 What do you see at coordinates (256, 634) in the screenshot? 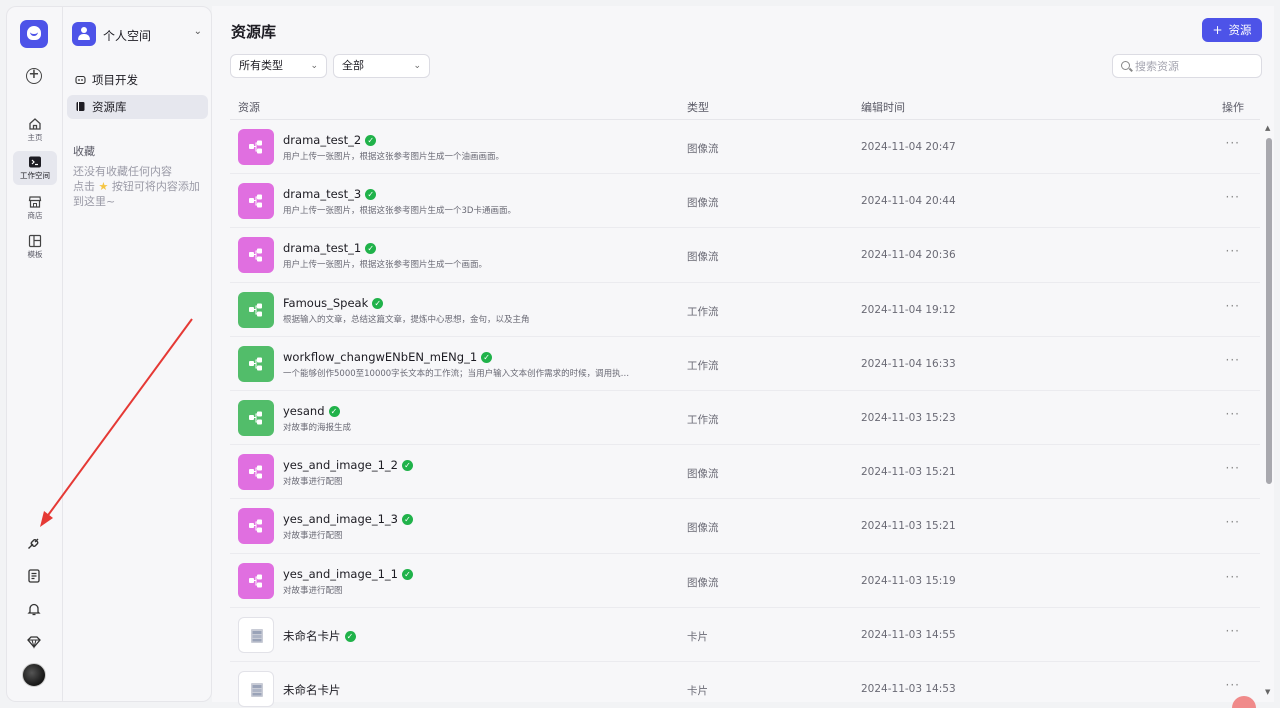
I see `card-thumbnail-icon` at bounding box center [256, 634].